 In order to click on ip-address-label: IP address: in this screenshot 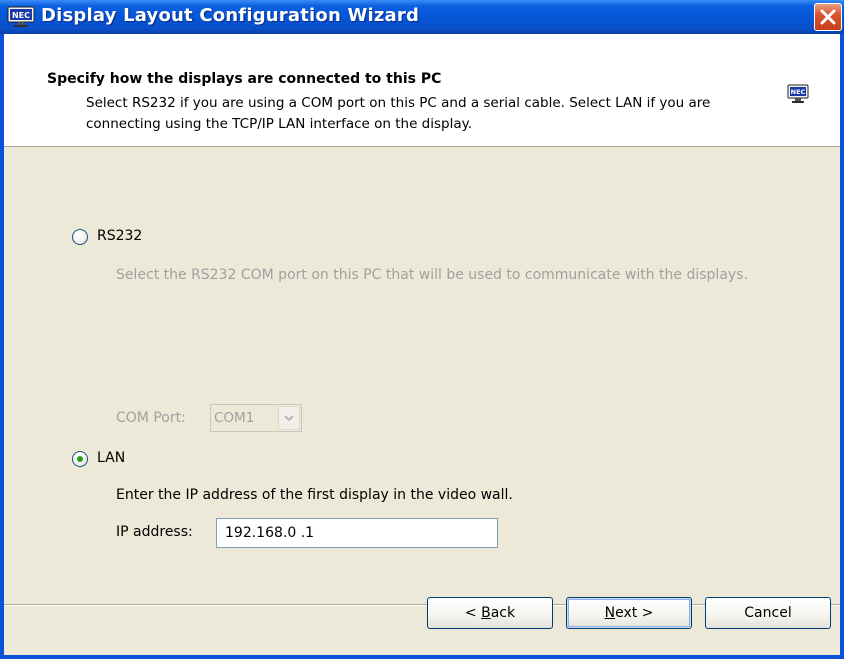, I will do `click(154, 532)`.